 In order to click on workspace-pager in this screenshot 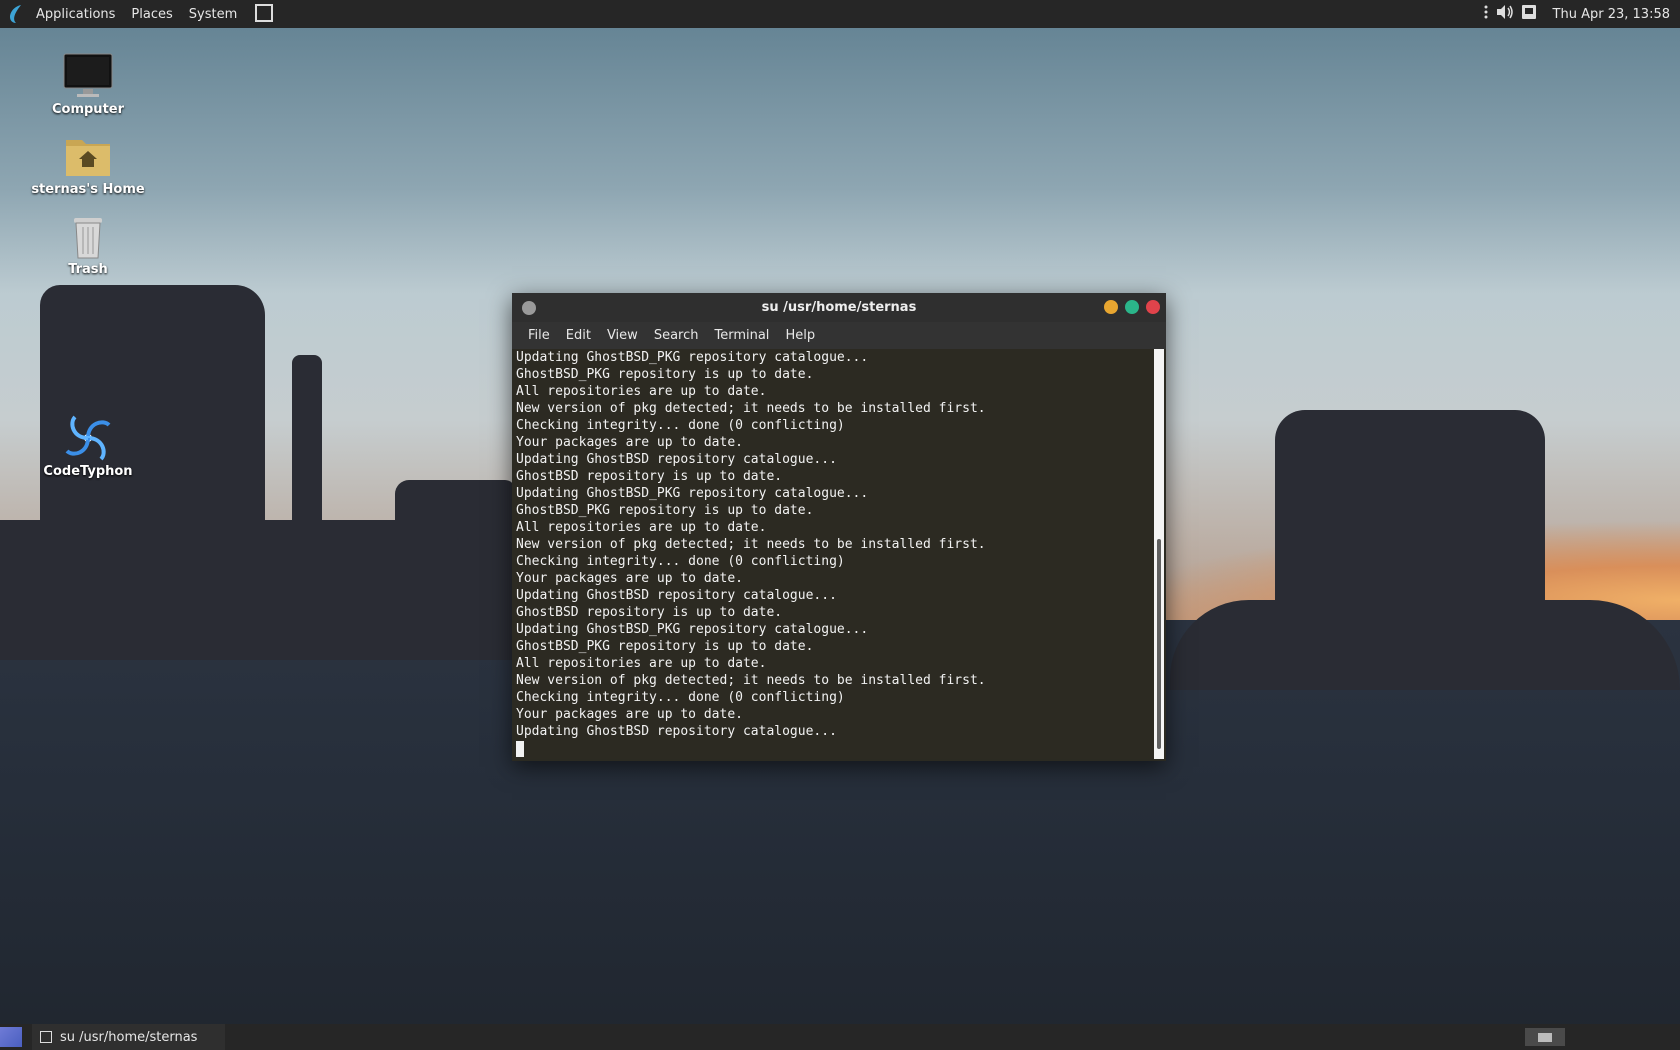, I will do `click(1545, 1037)`.